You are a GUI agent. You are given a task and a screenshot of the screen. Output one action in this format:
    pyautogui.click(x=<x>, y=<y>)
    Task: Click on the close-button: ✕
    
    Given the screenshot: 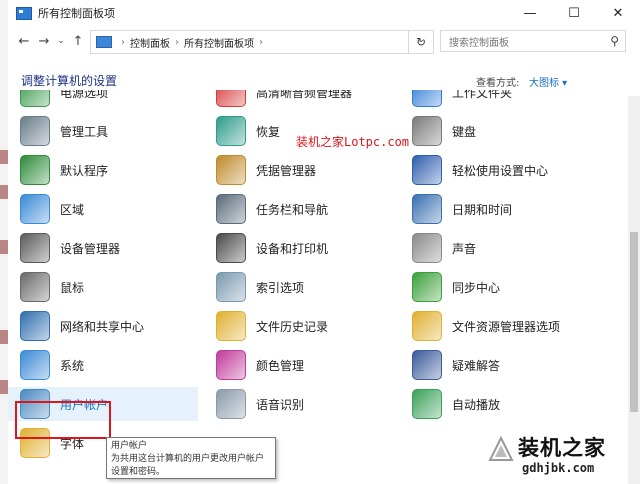 What is the action you would take?
    pyautogui.click(x=618, y=13)
    